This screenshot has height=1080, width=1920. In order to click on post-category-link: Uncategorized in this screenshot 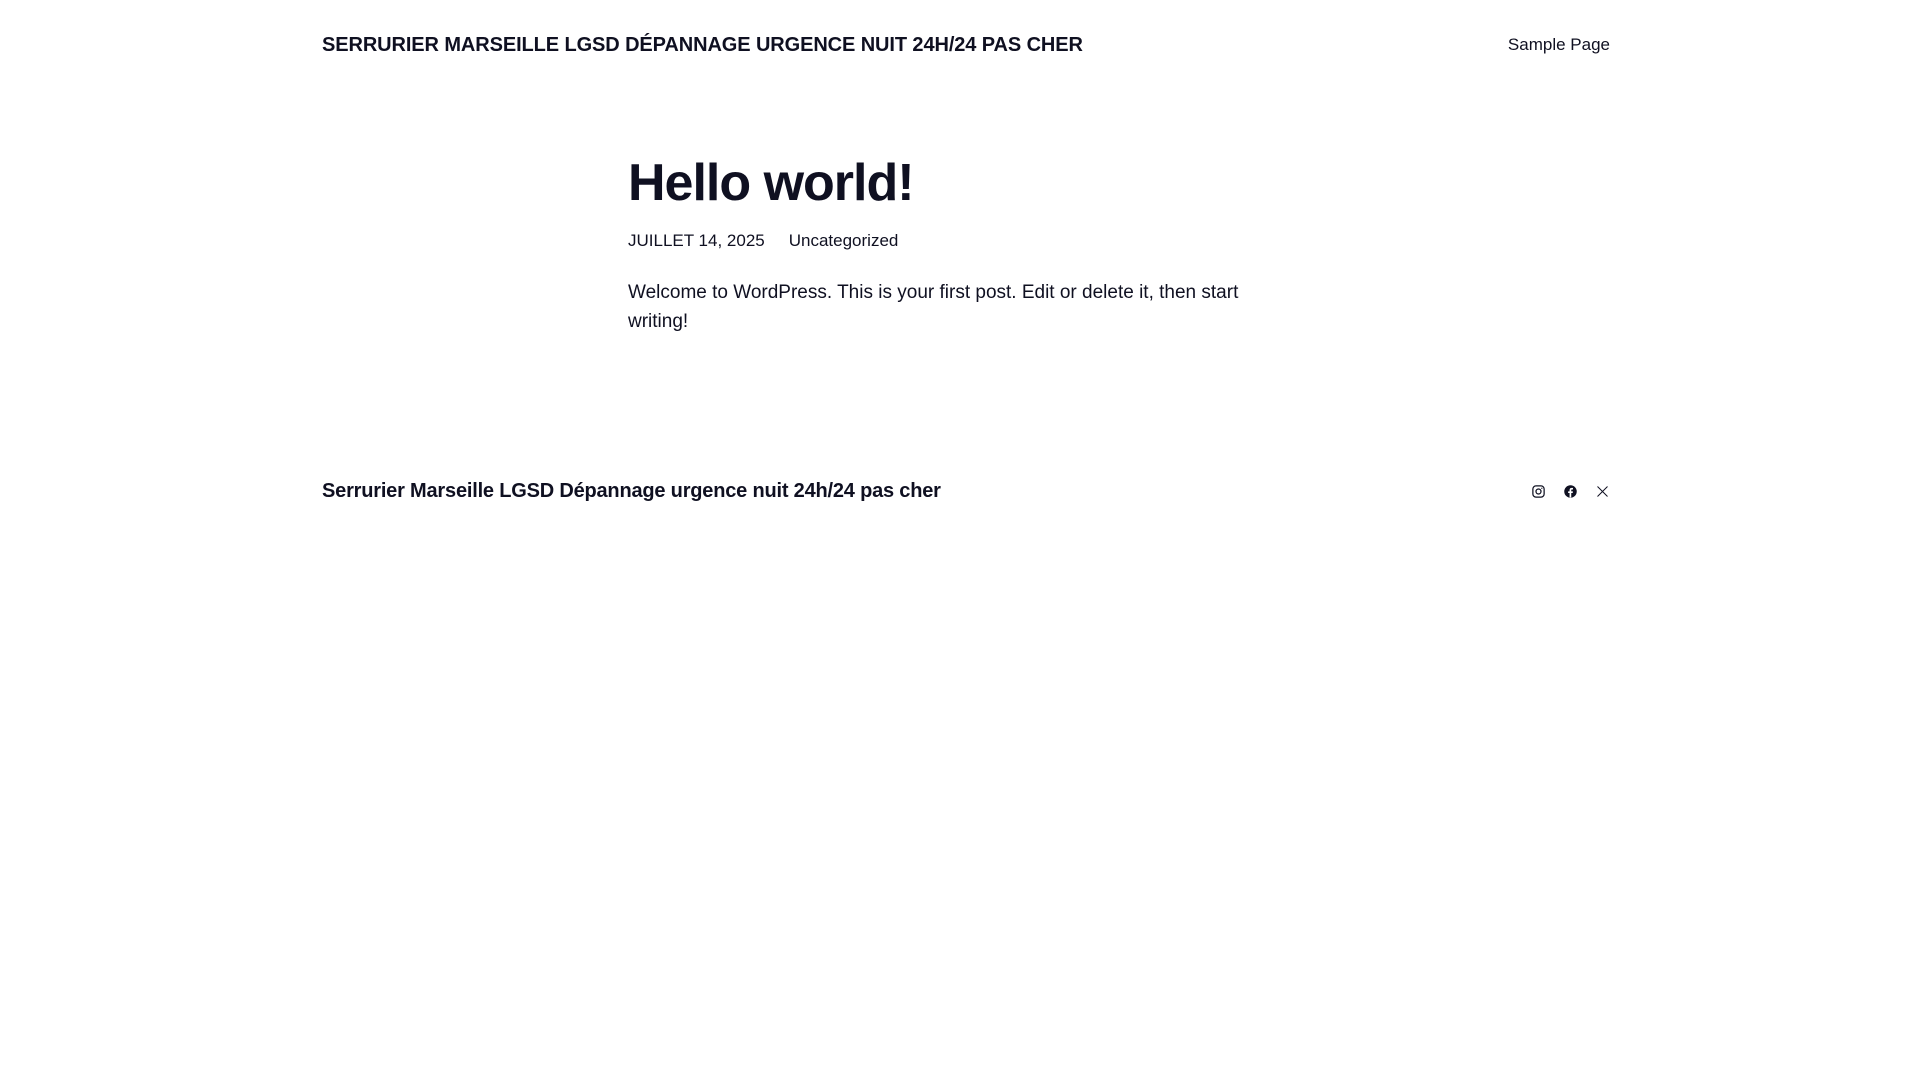, I will do `click(844, 241)`.